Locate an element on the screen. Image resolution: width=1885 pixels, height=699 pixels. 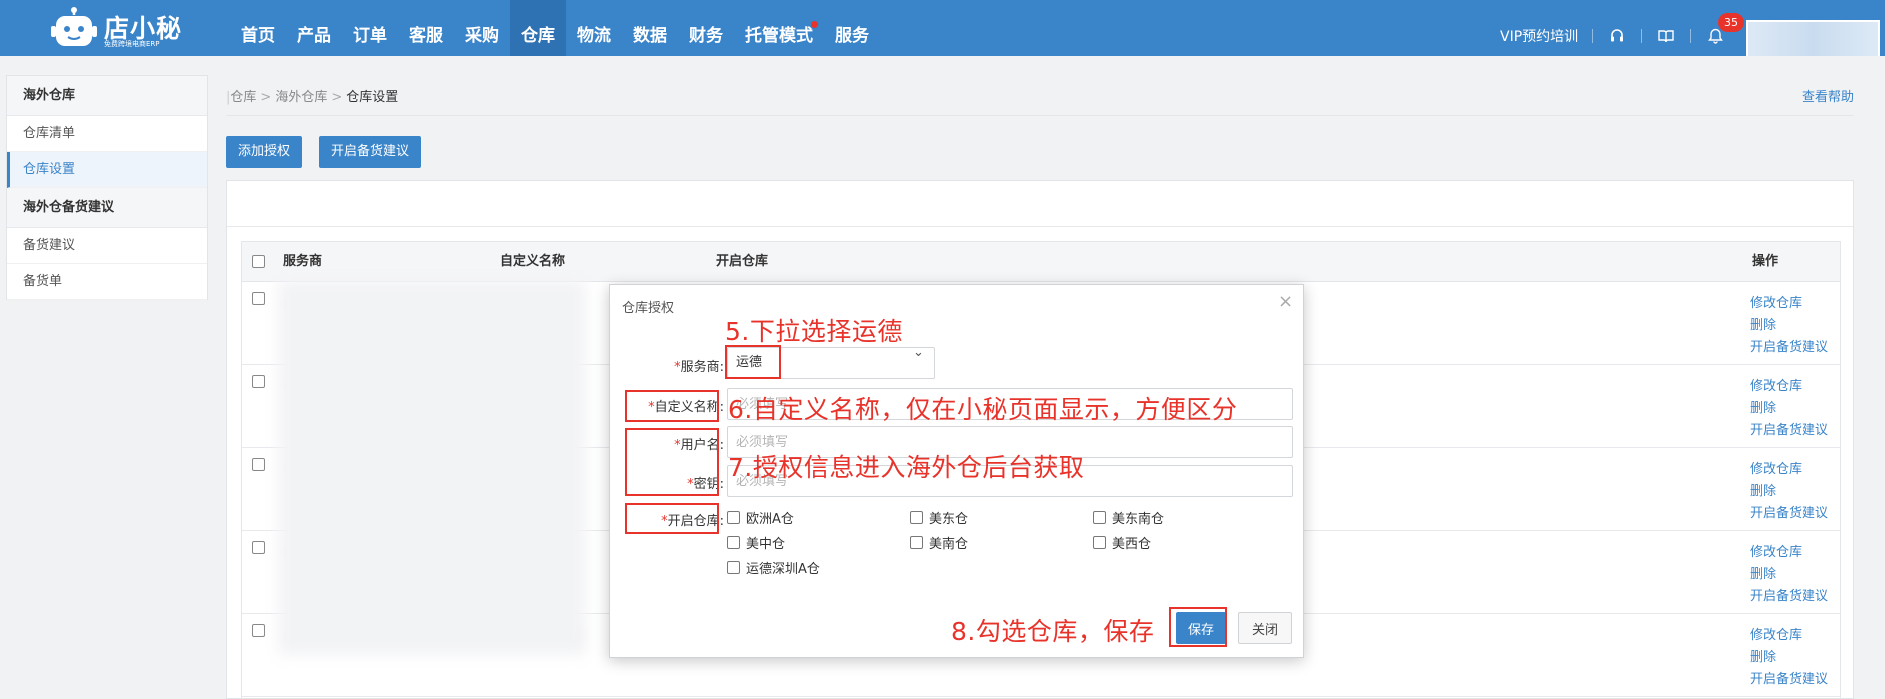
annotation-box-credentials is located at coordinates (672, 462).